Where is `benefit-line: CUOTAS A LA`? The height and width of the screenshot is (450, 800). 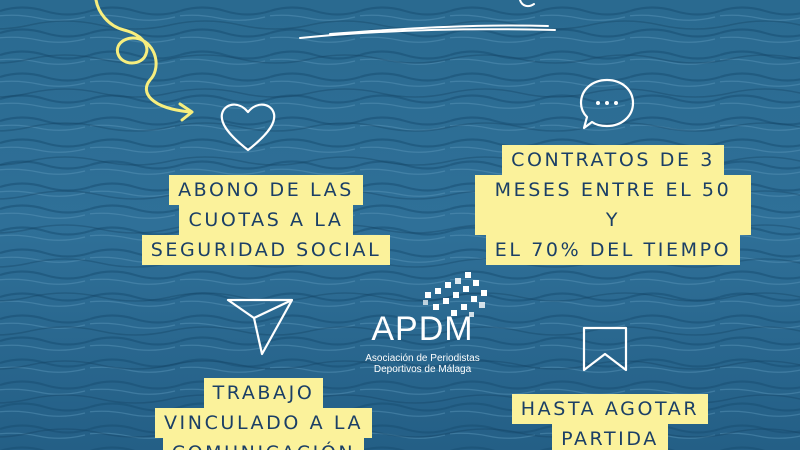 benefit-line: CUOTAS A LA is located at coordinates (266, 220).